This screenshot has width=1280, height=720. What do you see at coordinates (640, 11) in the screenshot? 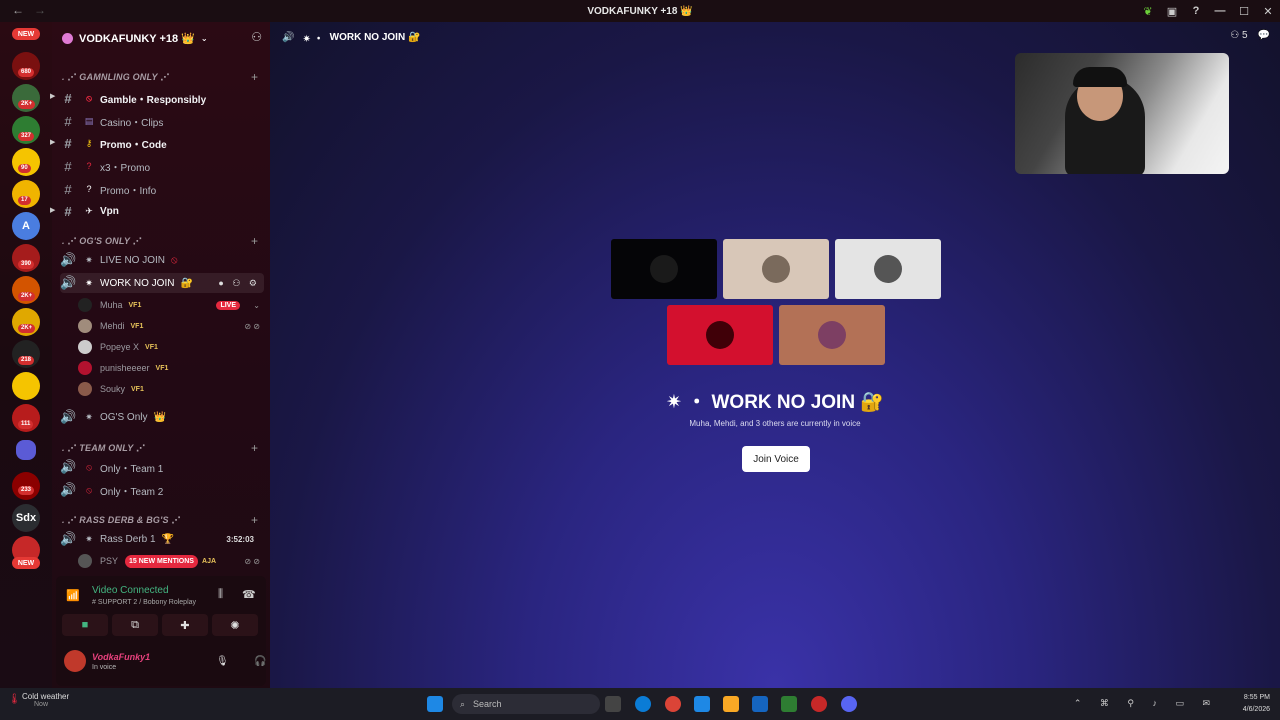
I see `title-bar: ← → VODKAFUNKY +18 👑 ❦ ▣ ? — ☐ ✕` at bounding box center [640, 11].